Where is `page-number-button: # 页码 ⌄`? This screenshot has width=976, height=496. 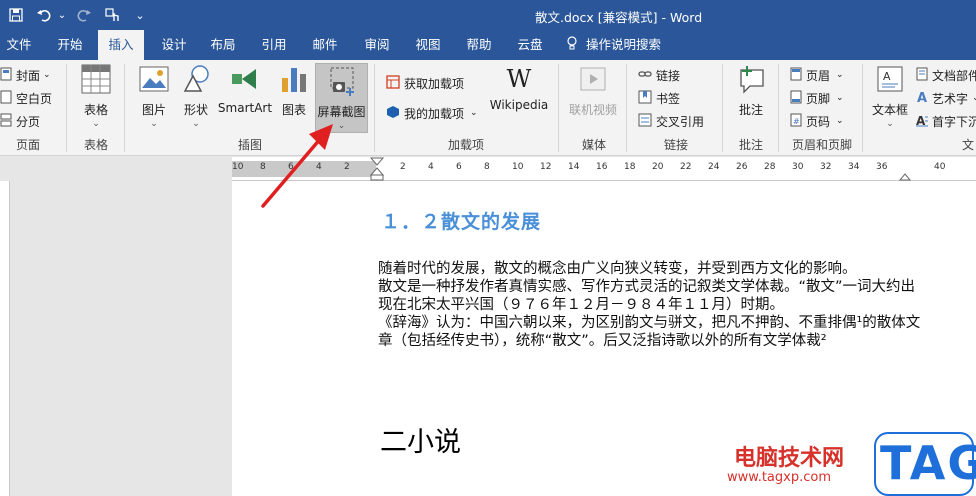
page-number-button: # 页码 ⌄ is located at coordinates (817, 121).